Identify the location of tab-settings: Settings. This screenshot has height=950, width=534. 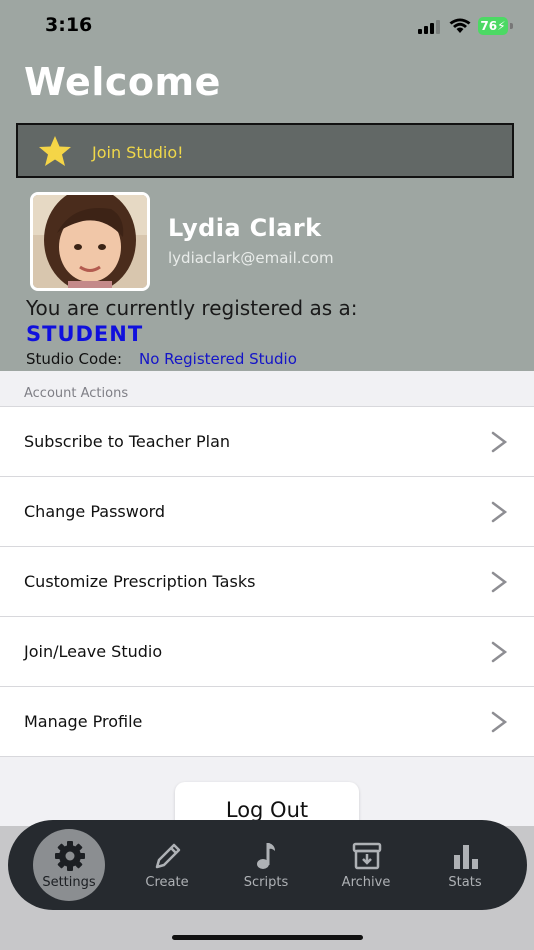
(77, 865).